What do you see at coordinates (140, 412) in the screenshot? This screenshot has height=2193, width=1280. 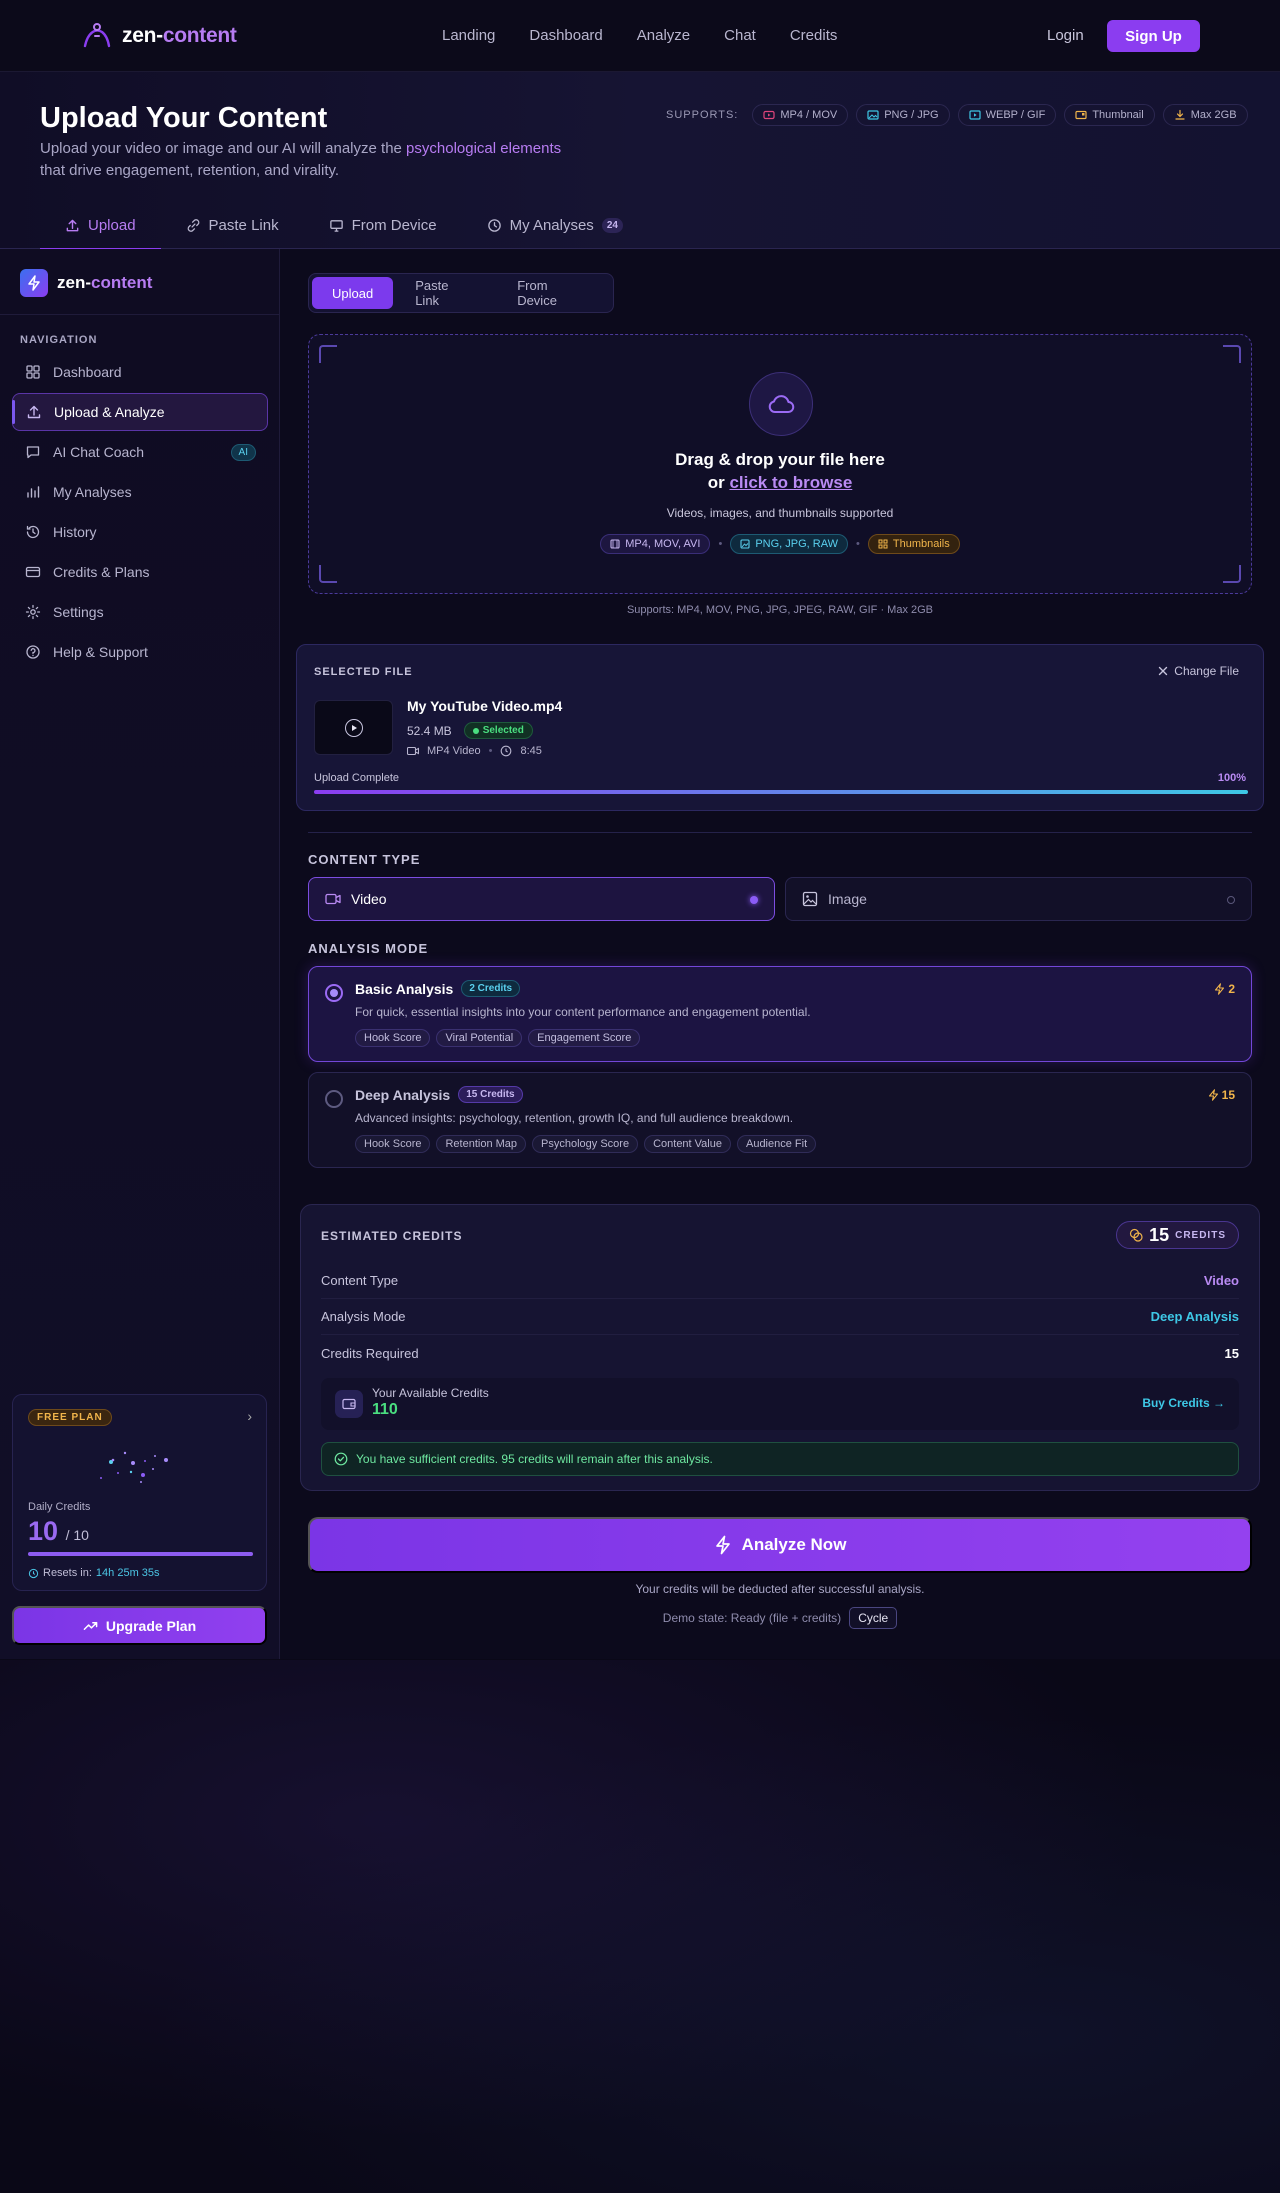 I see `sidebar-item-upload-analyze: Upload & Analyze` at bounding box center [140, 412].